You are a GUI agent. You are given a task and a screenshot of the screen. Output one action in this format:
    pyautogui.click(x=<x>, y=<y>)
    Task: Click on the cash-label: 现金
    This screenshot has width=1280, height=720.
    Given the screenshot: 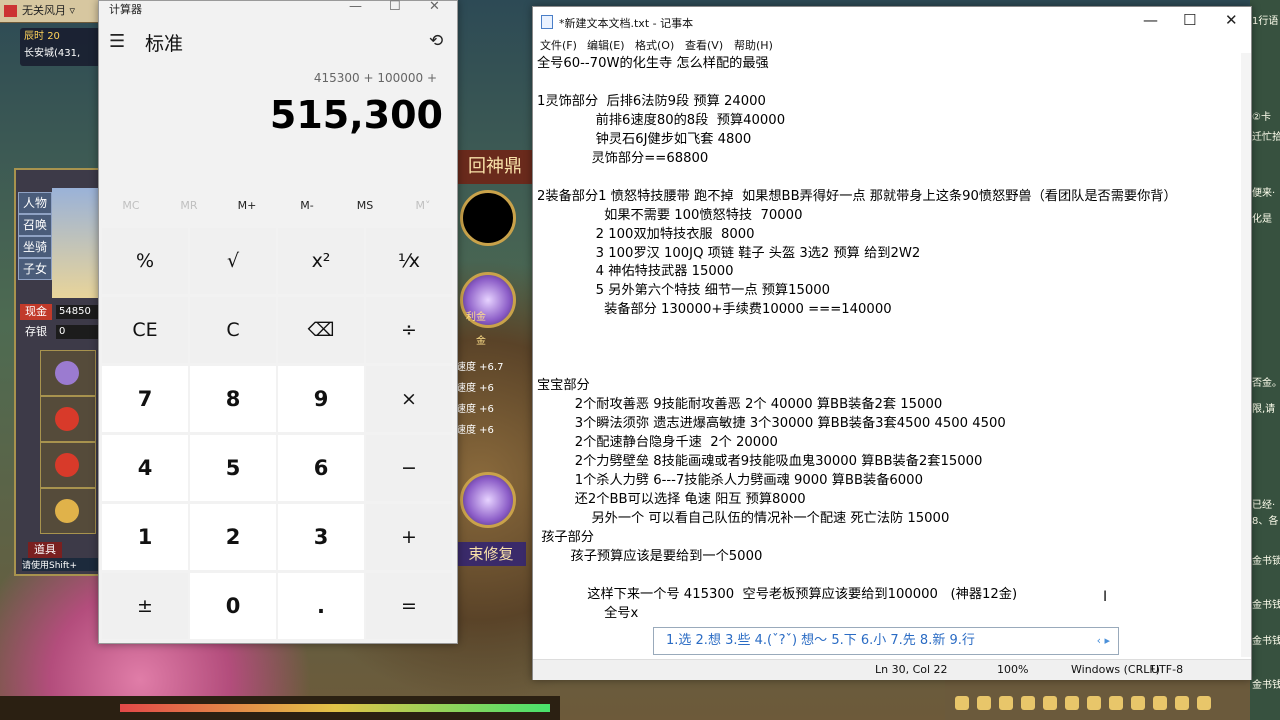 What is the action you would take?
    pyautogui.click(x=36, y=312)
    